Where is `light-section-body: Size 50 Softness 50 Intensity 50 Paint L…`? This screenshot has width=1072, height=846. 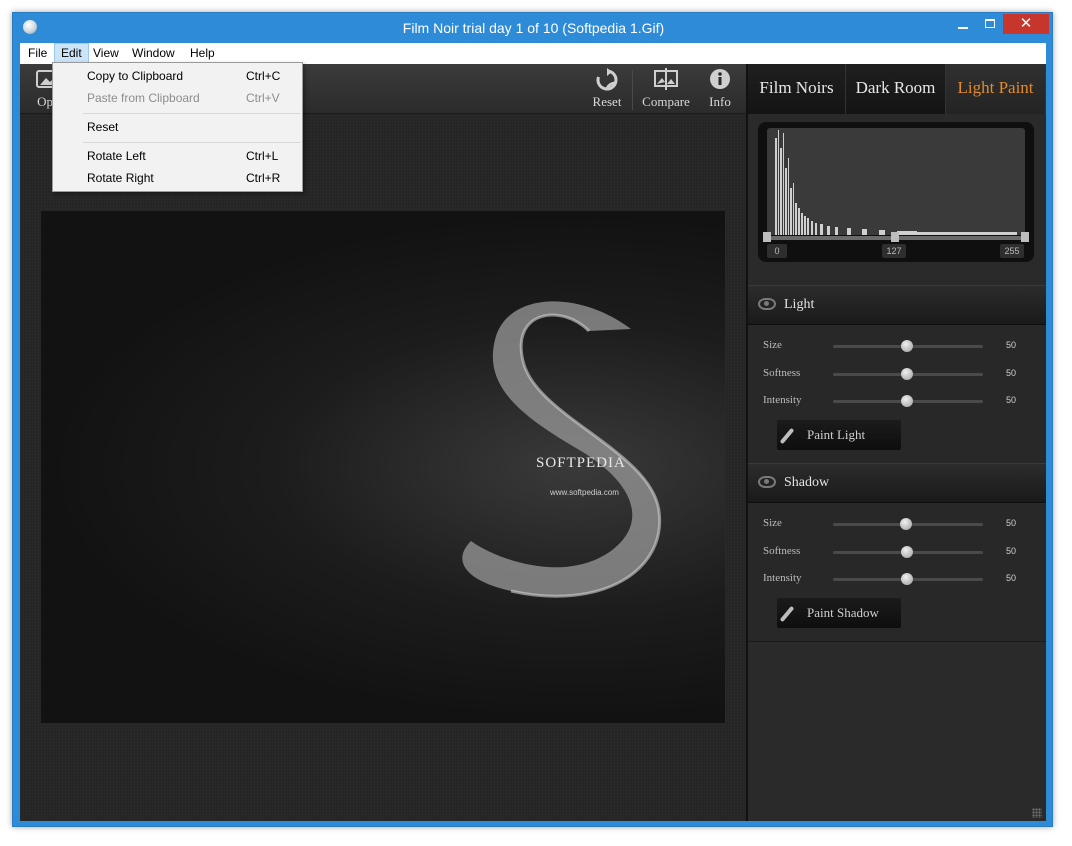 light-section-body: Size 50 Softness 50 Intensity 50 Paint L… is located at coordinates (897, 395).